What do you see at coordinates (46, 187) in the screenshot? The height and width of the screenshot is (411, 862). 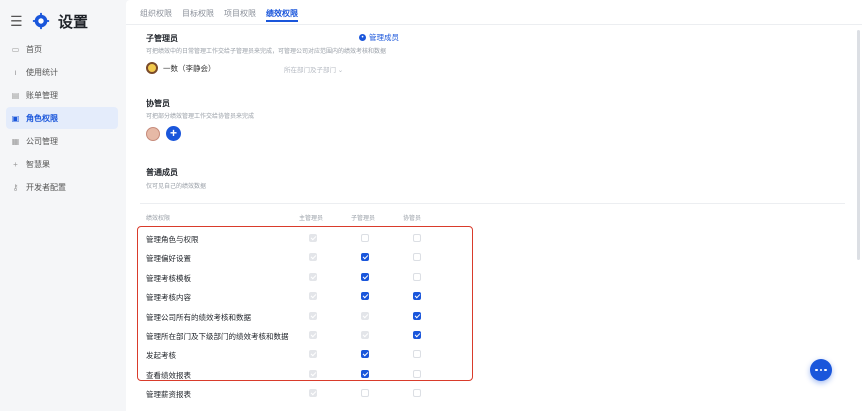 I see `sidebar-item-label: 开发者配置` at bounding box center [46, 187].